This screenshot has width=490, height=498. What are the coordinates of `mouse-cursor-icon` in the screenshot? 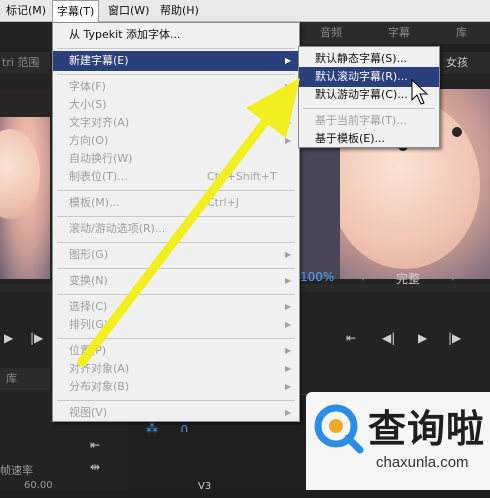 It's located at (420, 91).